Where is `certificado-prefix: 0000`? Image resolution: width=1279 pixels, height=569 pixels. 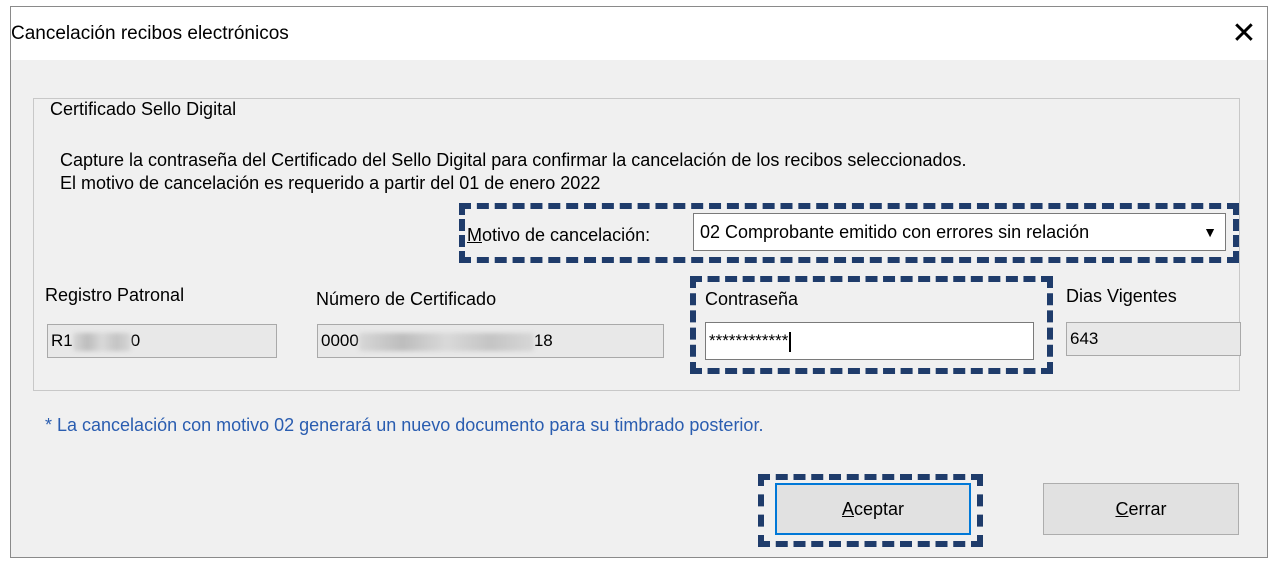 certificado-prefix: 0000 is located at coordinates (340, 340).